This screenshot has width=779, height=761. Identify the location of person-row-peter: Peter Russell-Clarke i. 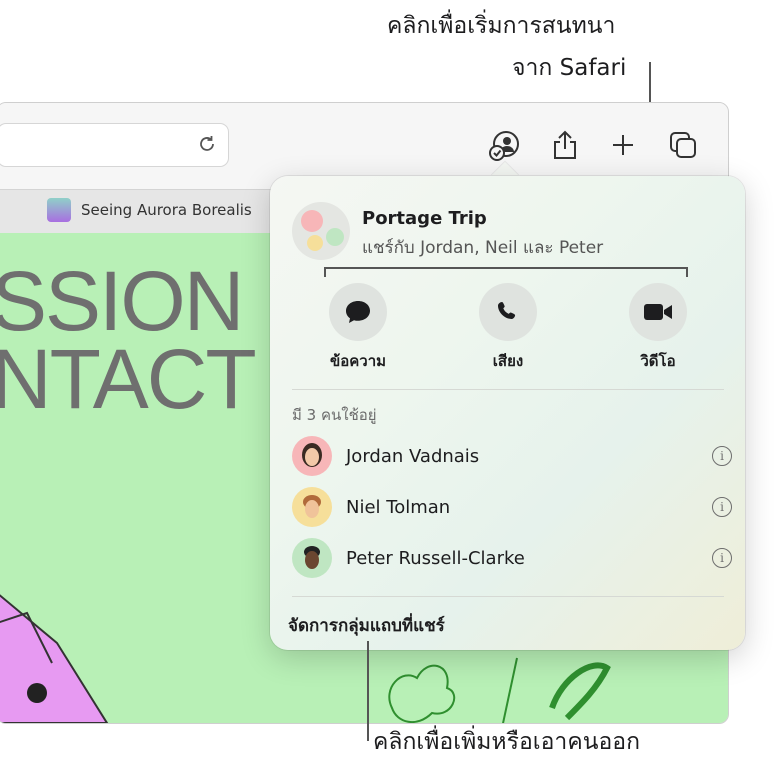
(512, 558).